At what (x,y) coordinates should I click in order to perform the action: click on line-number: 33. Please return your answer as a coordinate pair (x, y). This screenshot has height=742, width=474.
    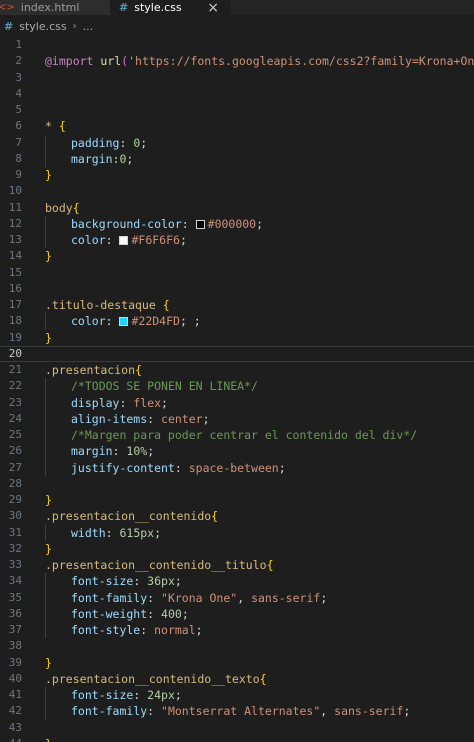
    Looking at the image, I should click on (15, 564).